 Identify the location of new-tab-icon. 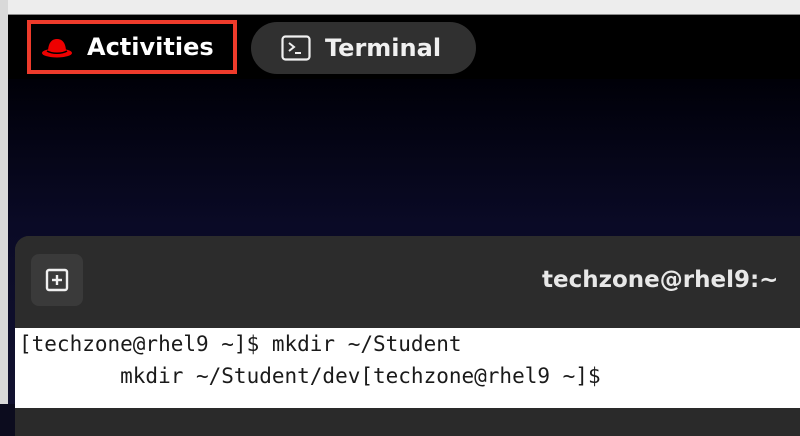
(57, 280).